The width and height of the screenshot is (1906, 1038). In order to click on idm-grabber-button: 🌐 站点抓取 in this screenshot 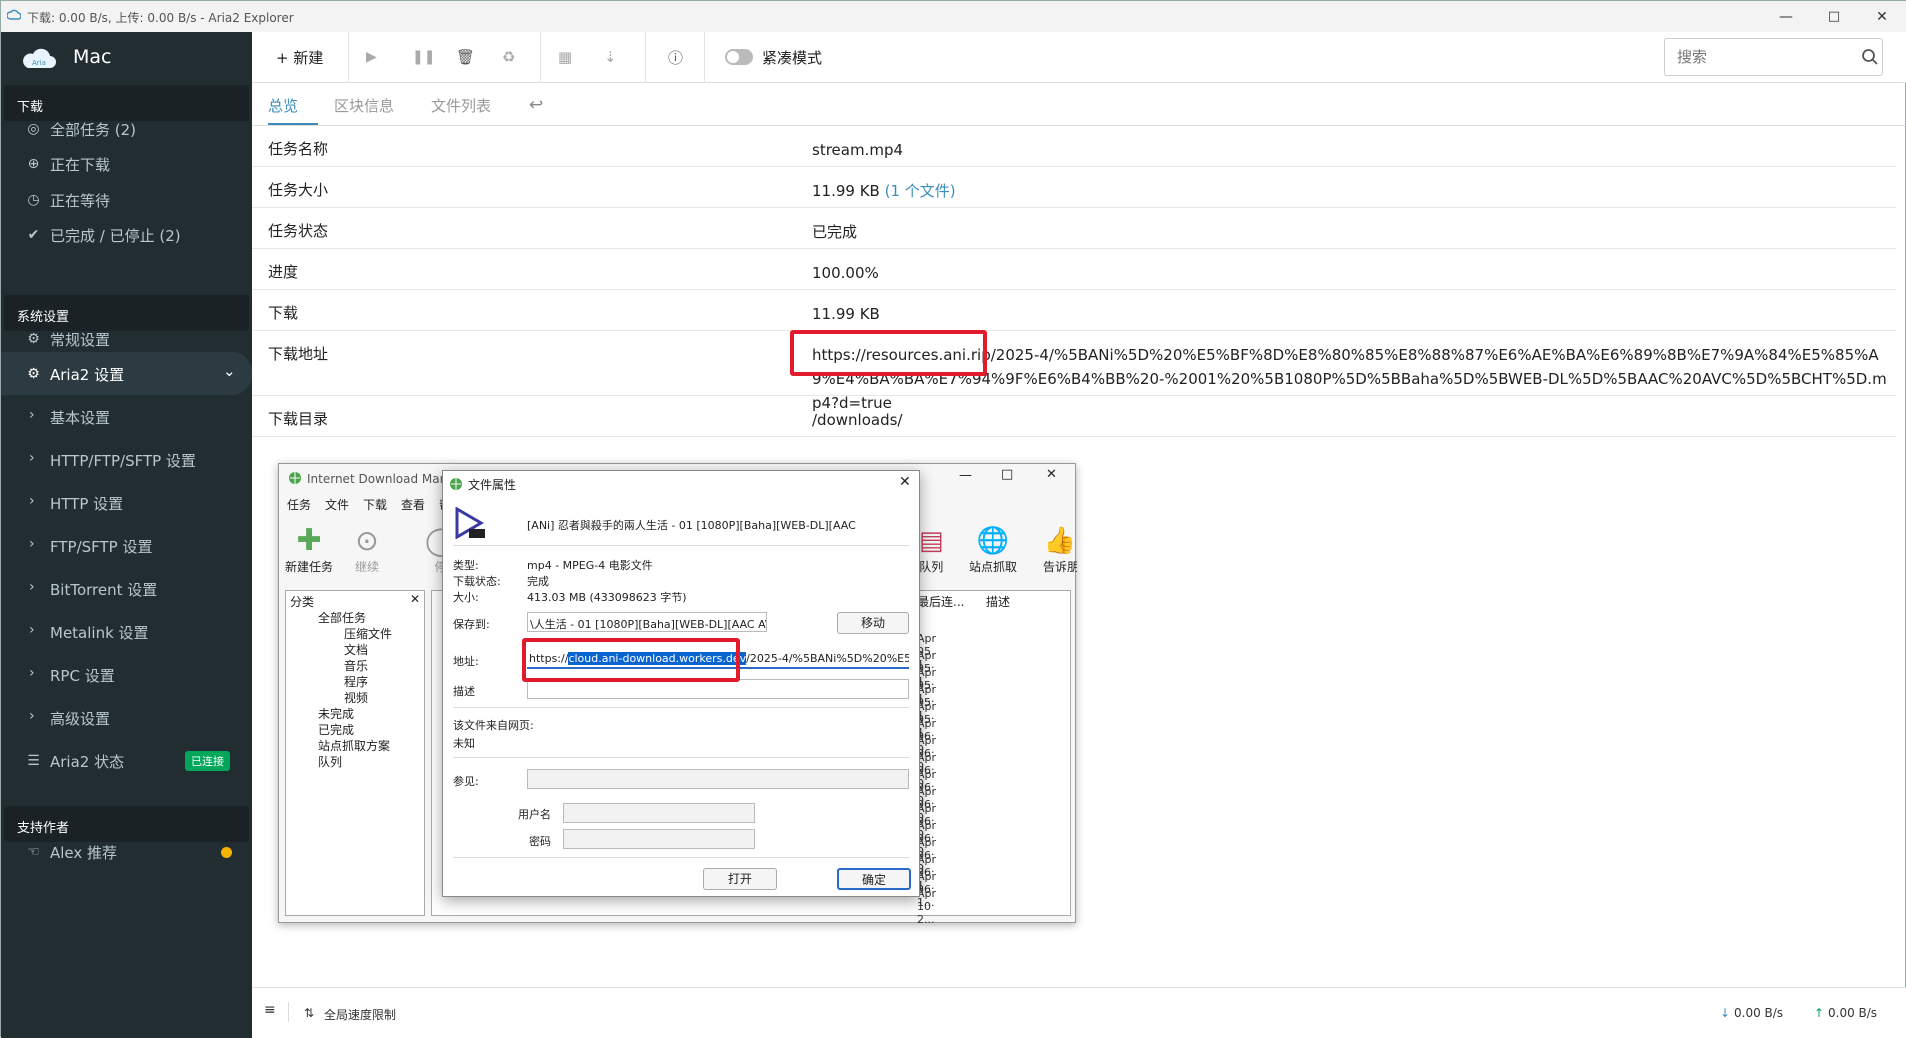, I will do `click(993, 549)`.